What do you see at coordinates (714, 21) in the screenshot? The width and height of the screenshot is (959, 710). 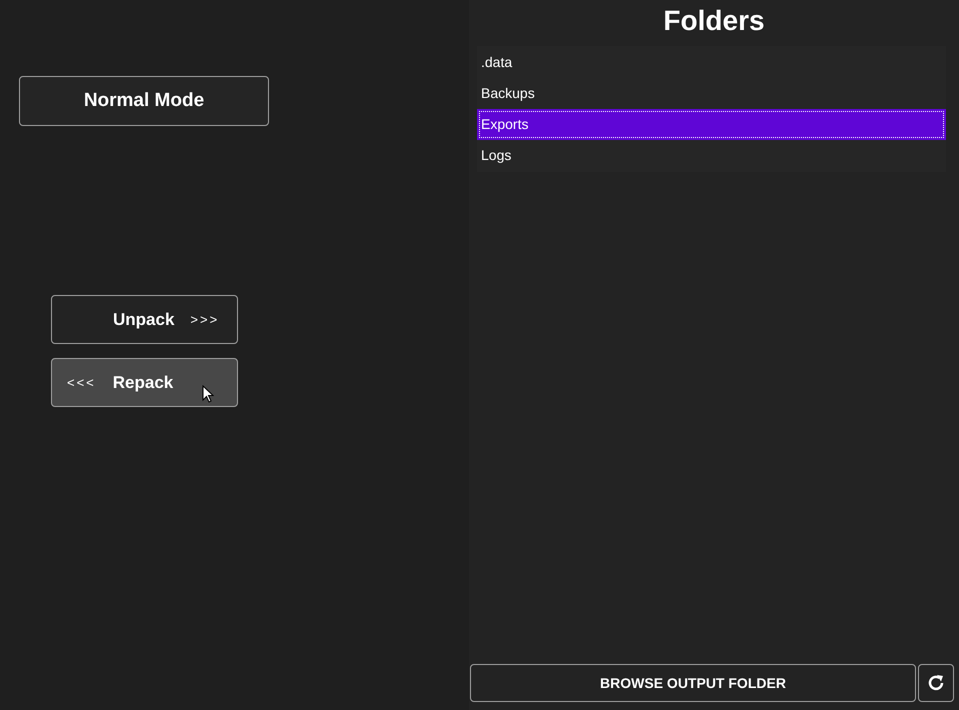 I see `panel-title: Folders` at bounding box center [714, 21].